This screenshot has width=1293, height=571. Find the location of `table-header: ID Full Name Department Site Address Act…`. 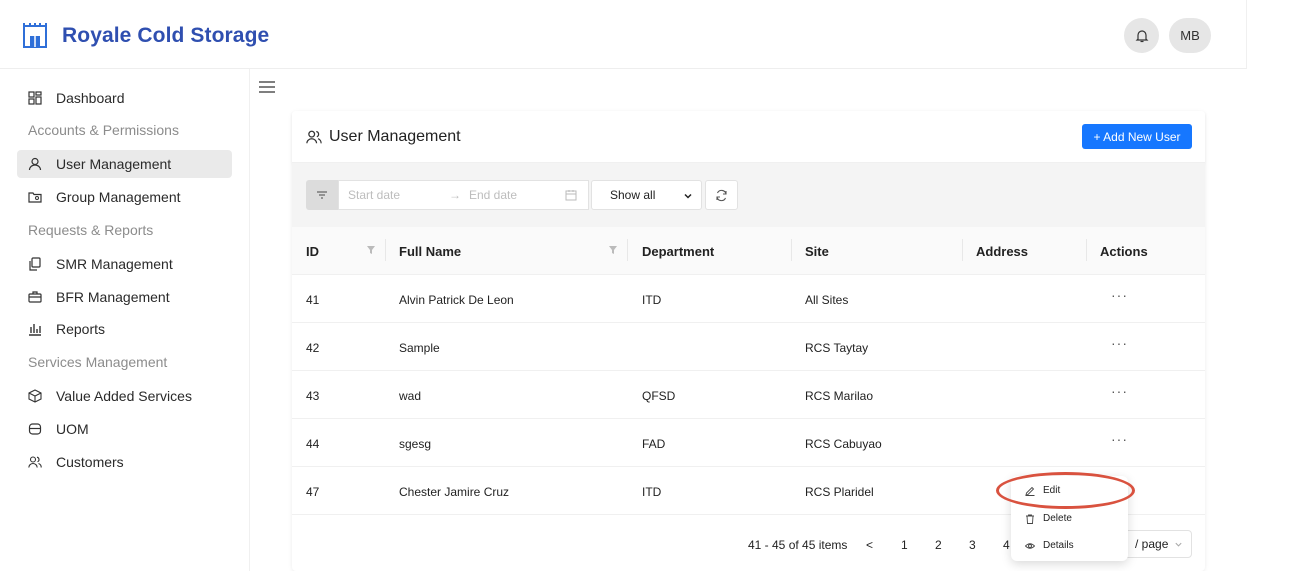

table-header: ID Full Name Department Site Address Act… is located at coordinates (748, 251).